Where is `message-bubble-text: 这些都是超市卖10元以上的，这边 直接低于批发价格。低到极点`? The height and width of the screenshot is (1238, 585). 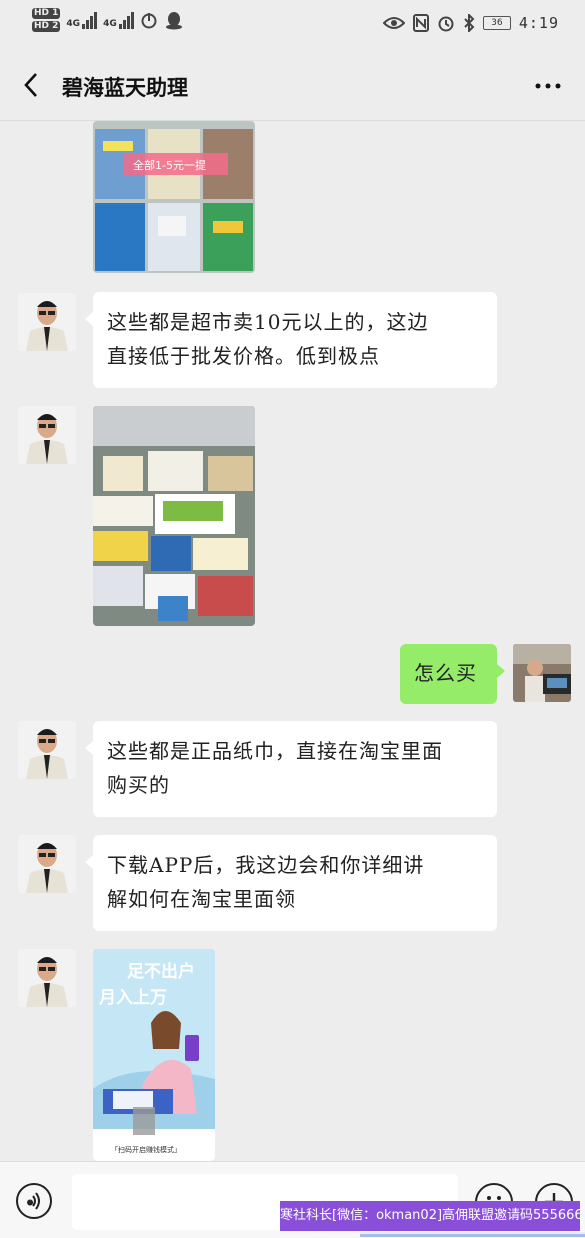
message-bubble-text: 这些都是超市卖10元以上的，这边 直接低于批发价格。低到极点 is located at coordinates (291, 340).